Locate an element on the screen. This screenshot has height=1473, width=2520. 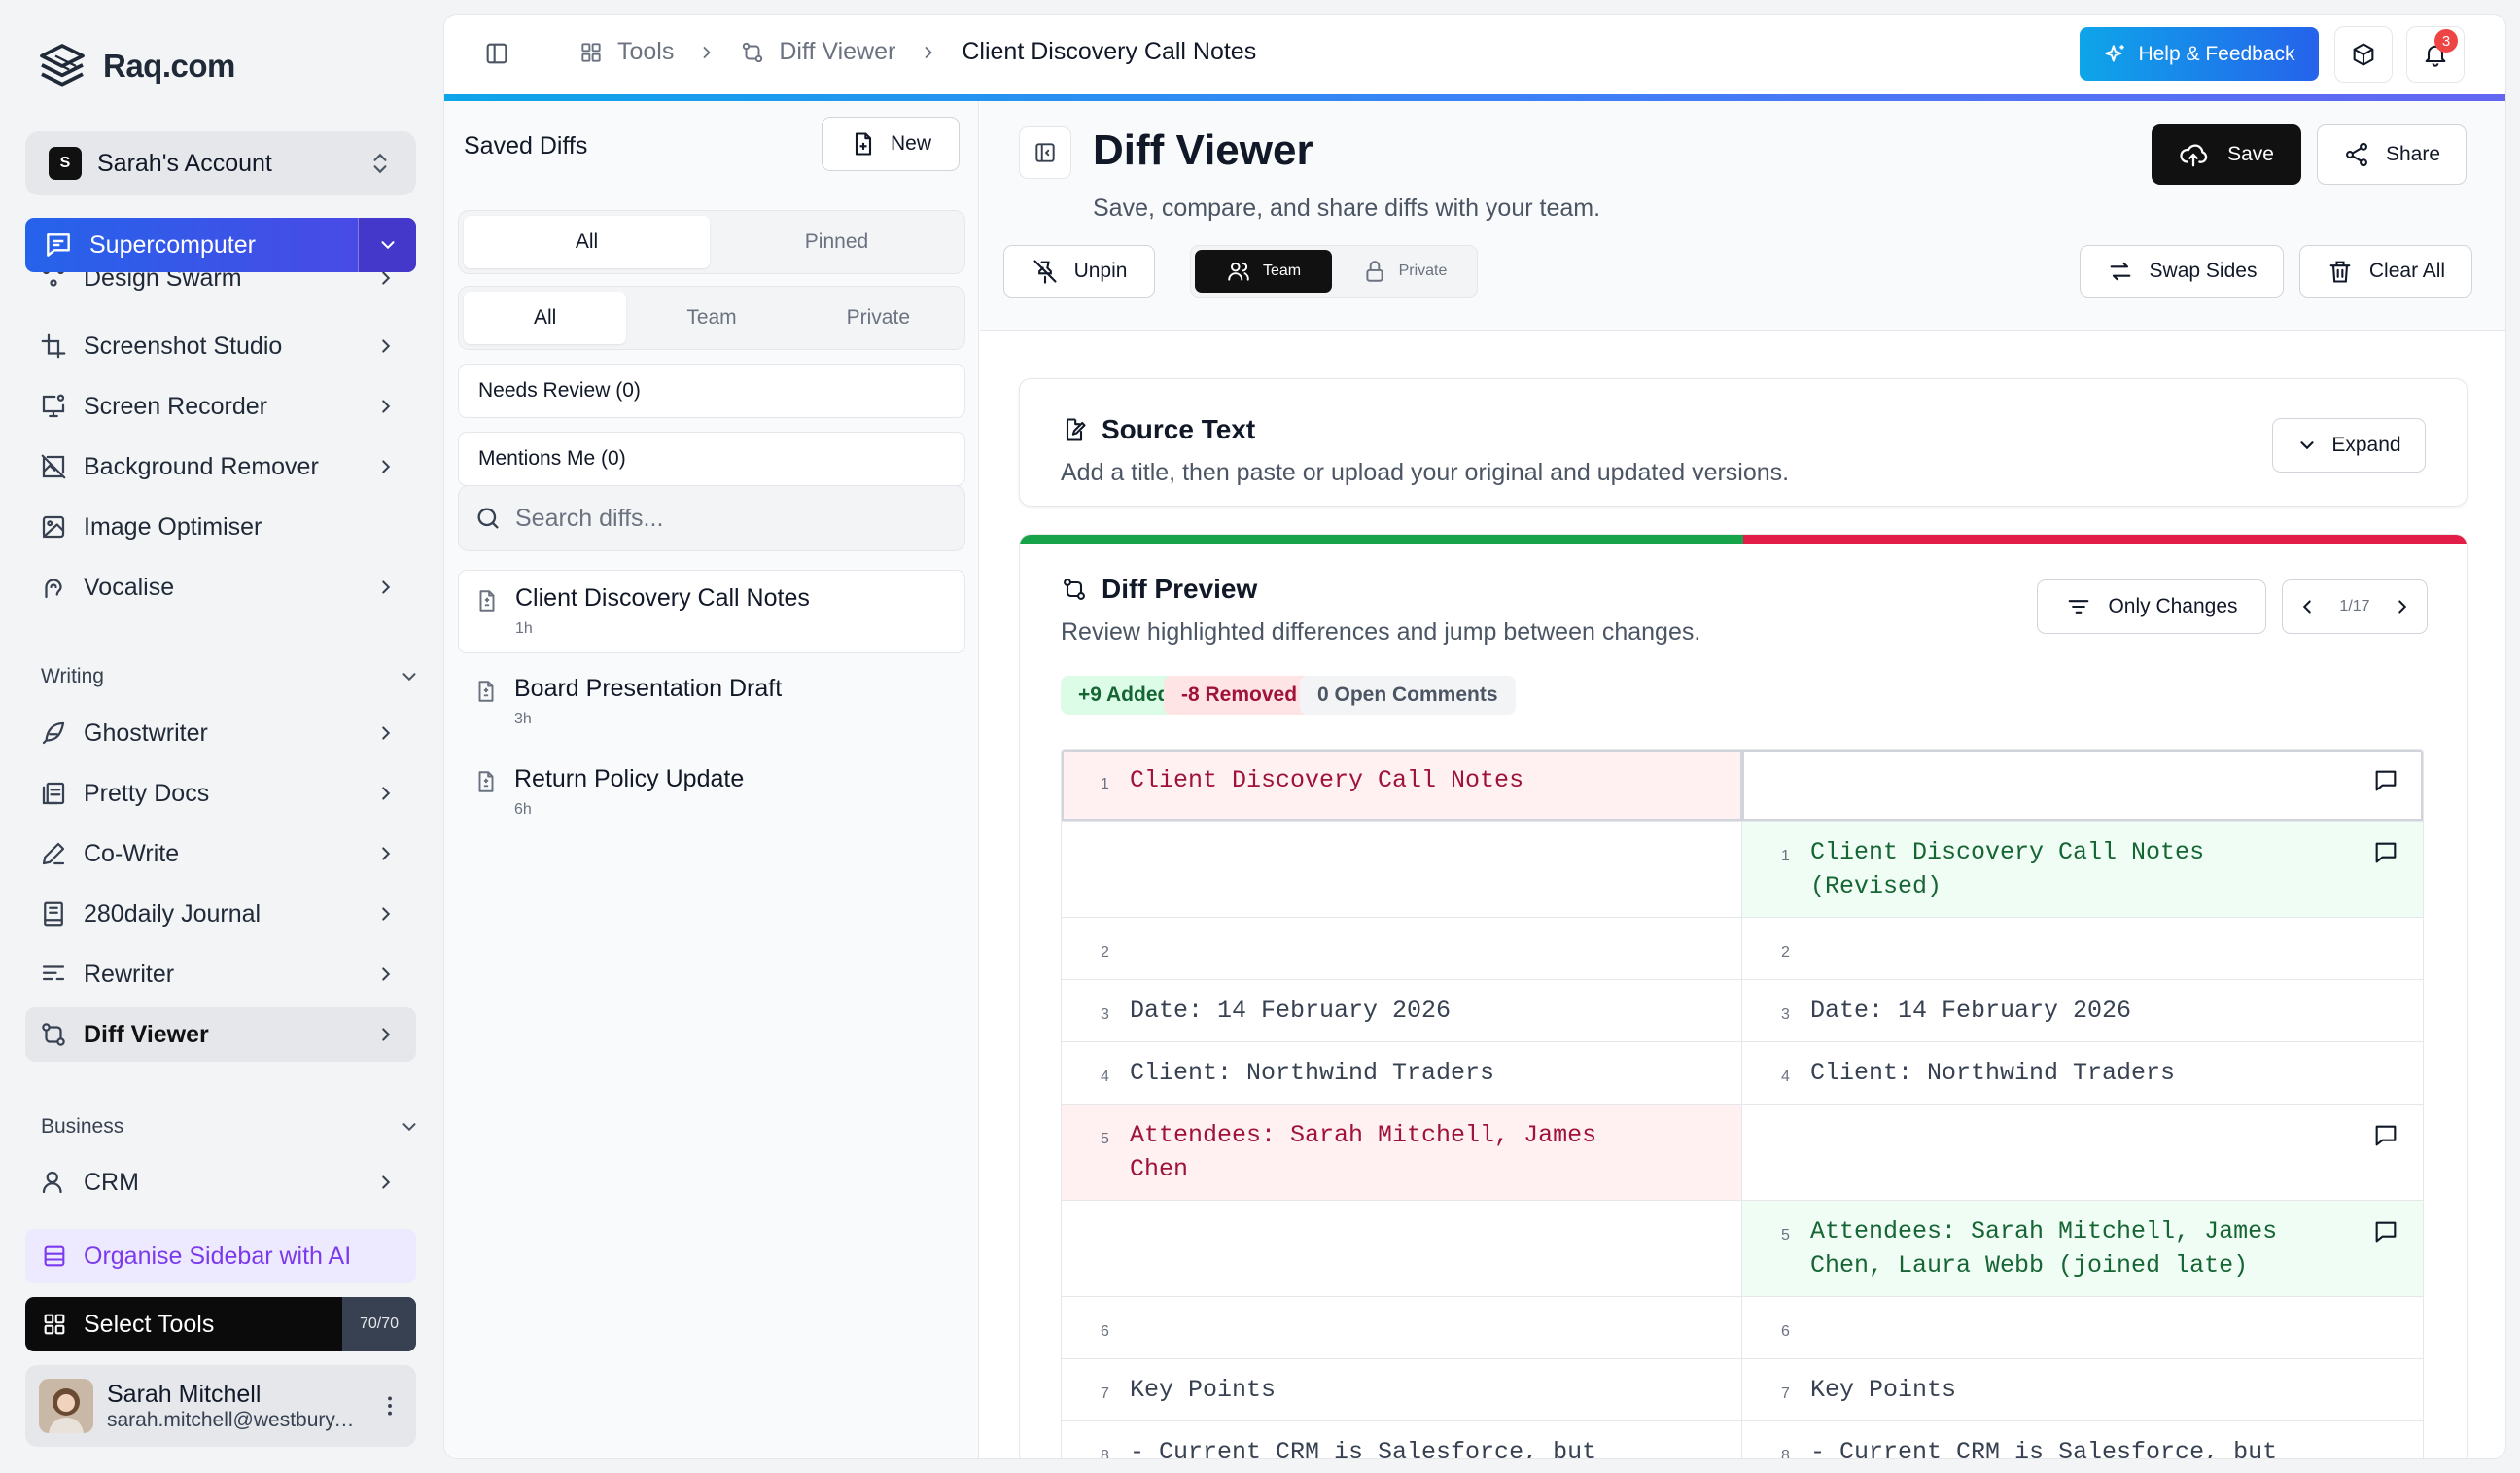
save-button: Save is located at coordinates (2226, 154).